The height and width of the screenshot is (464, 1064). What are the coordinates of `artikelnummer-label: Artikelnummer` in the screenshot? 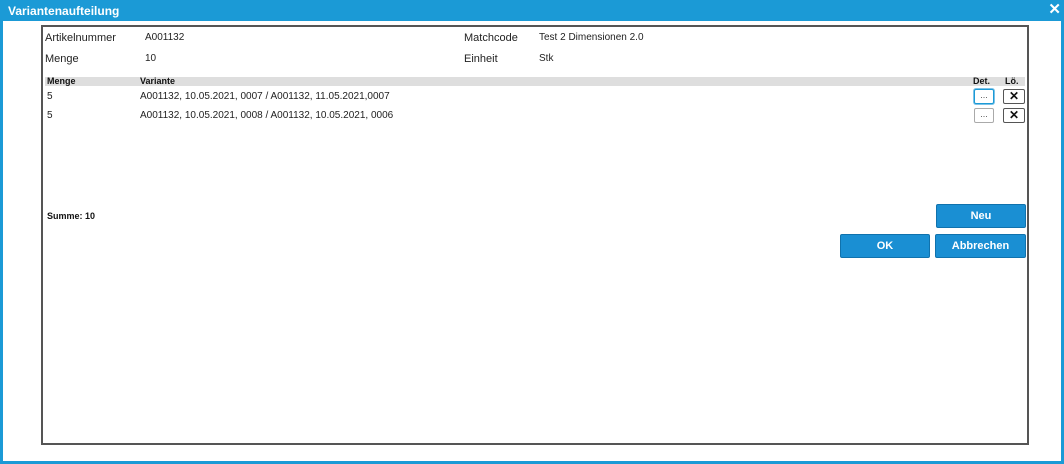 It's located at (80, 38).